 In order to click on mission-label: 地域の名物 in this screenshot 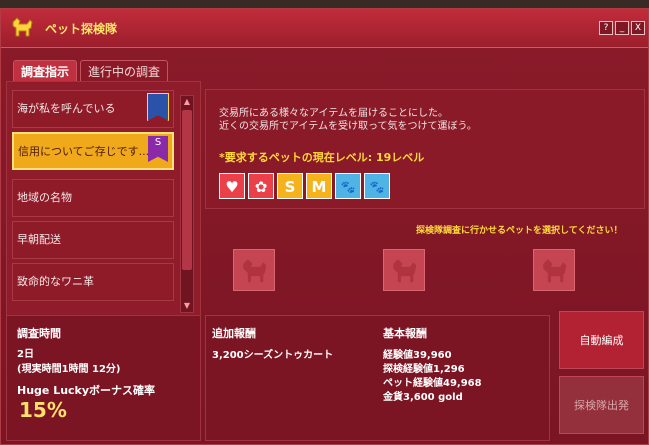, I will do `click(44, 197)`.